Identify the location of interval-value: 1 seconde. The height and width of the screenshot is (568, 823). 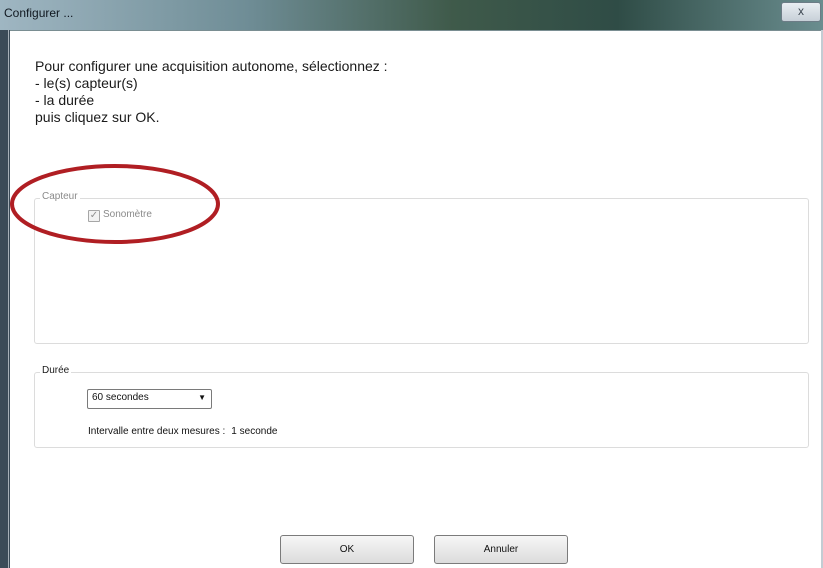
(254, 431).